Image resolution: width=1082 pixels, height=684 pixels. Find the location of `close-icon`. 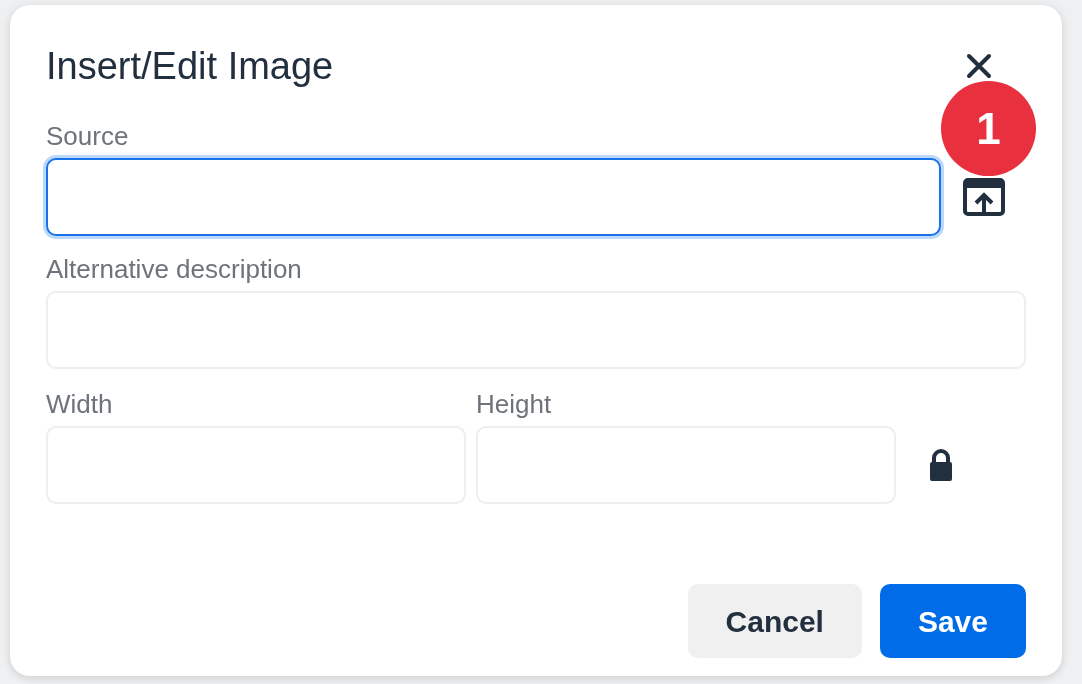

close-icon is located at coordinates (979, 66).